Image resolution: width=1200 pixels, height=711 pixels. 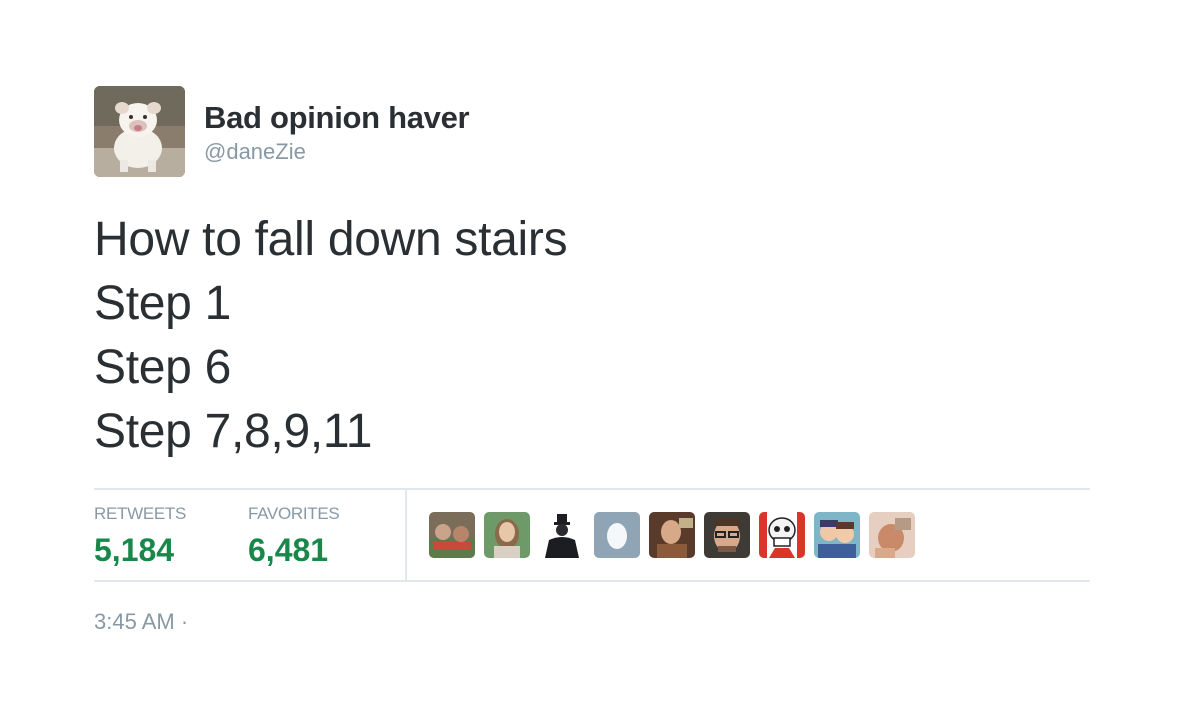 What do you see at coordinates (331, 239) in the screenshot?
I see `tweet-line: How to fall down stairs` at bounding box center [331, 239].